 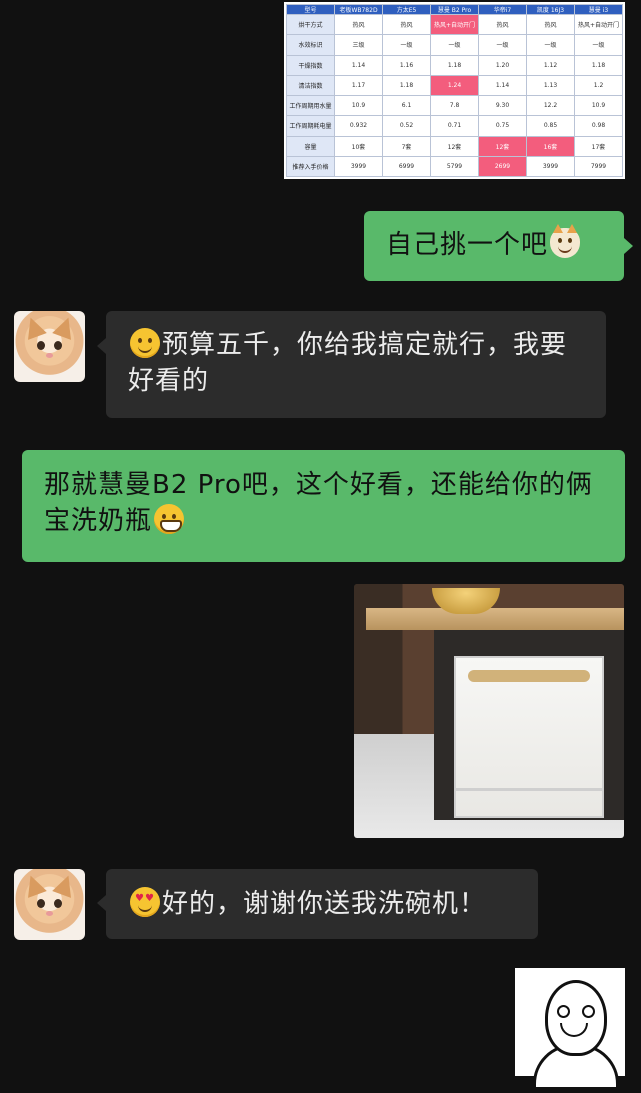 What do you see at coordinates (310, 166) in the screenshot?
I see `table-row-label: 推荐入手价格` at bounding box center [310, 166].